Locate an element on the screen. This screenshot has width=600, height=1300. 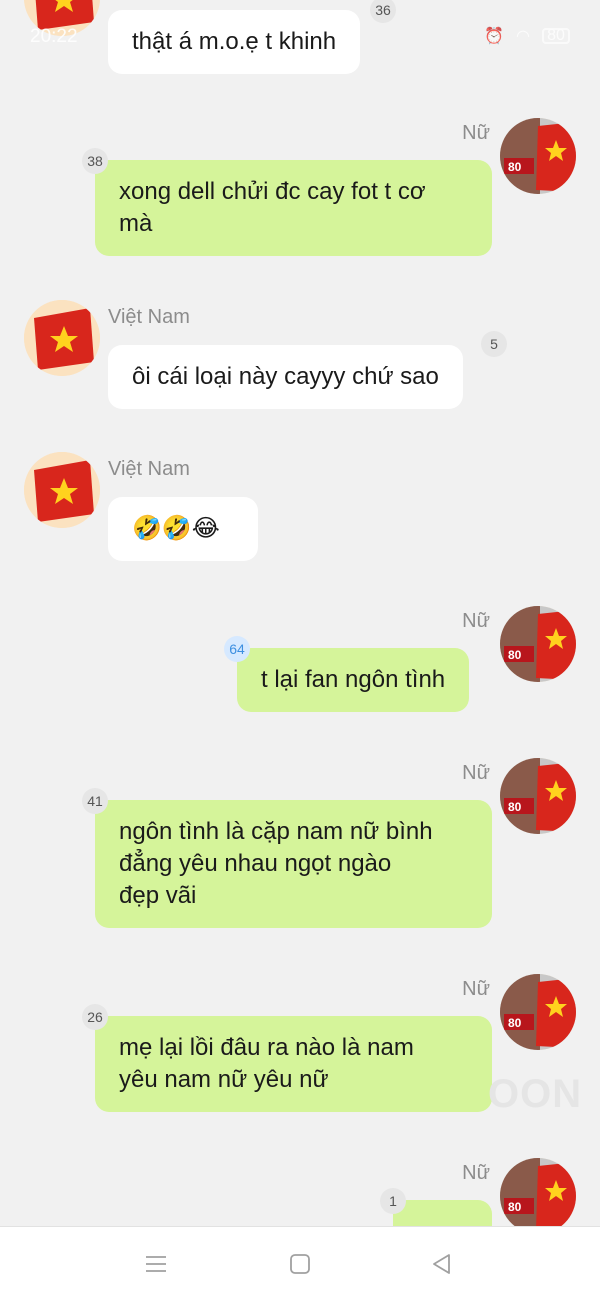
message-text: xong dell chửi đc cay fot t cơ mà is located at coordinates (272, 207).